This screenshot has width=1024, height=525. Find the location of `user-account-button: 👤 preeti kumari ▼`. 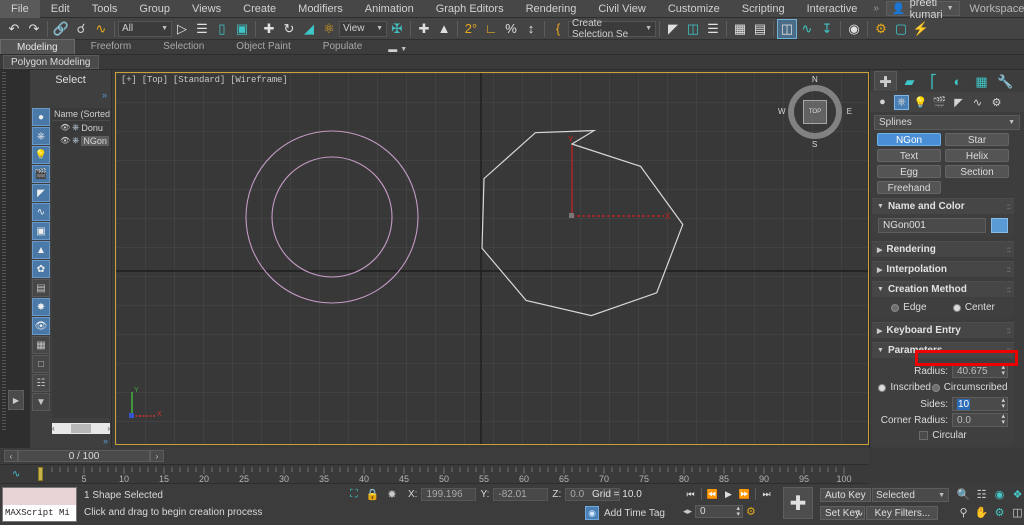

user-account-button: 👤 preeti kumari ▼ is located at coordinates (922, 10).